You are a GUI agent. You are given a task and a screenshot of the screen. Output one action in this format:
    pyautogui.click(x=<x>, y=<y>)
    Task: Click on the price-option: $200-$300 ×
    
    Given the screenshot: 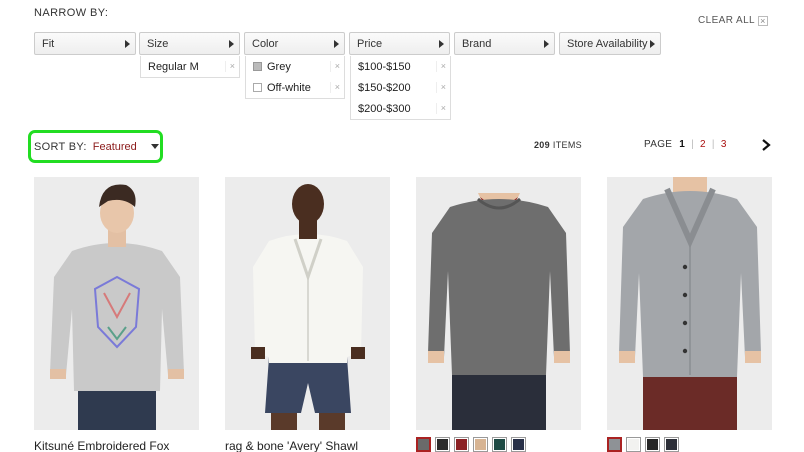 What is the action you would take?
    pyautogui.click(x=400, y=108)
    